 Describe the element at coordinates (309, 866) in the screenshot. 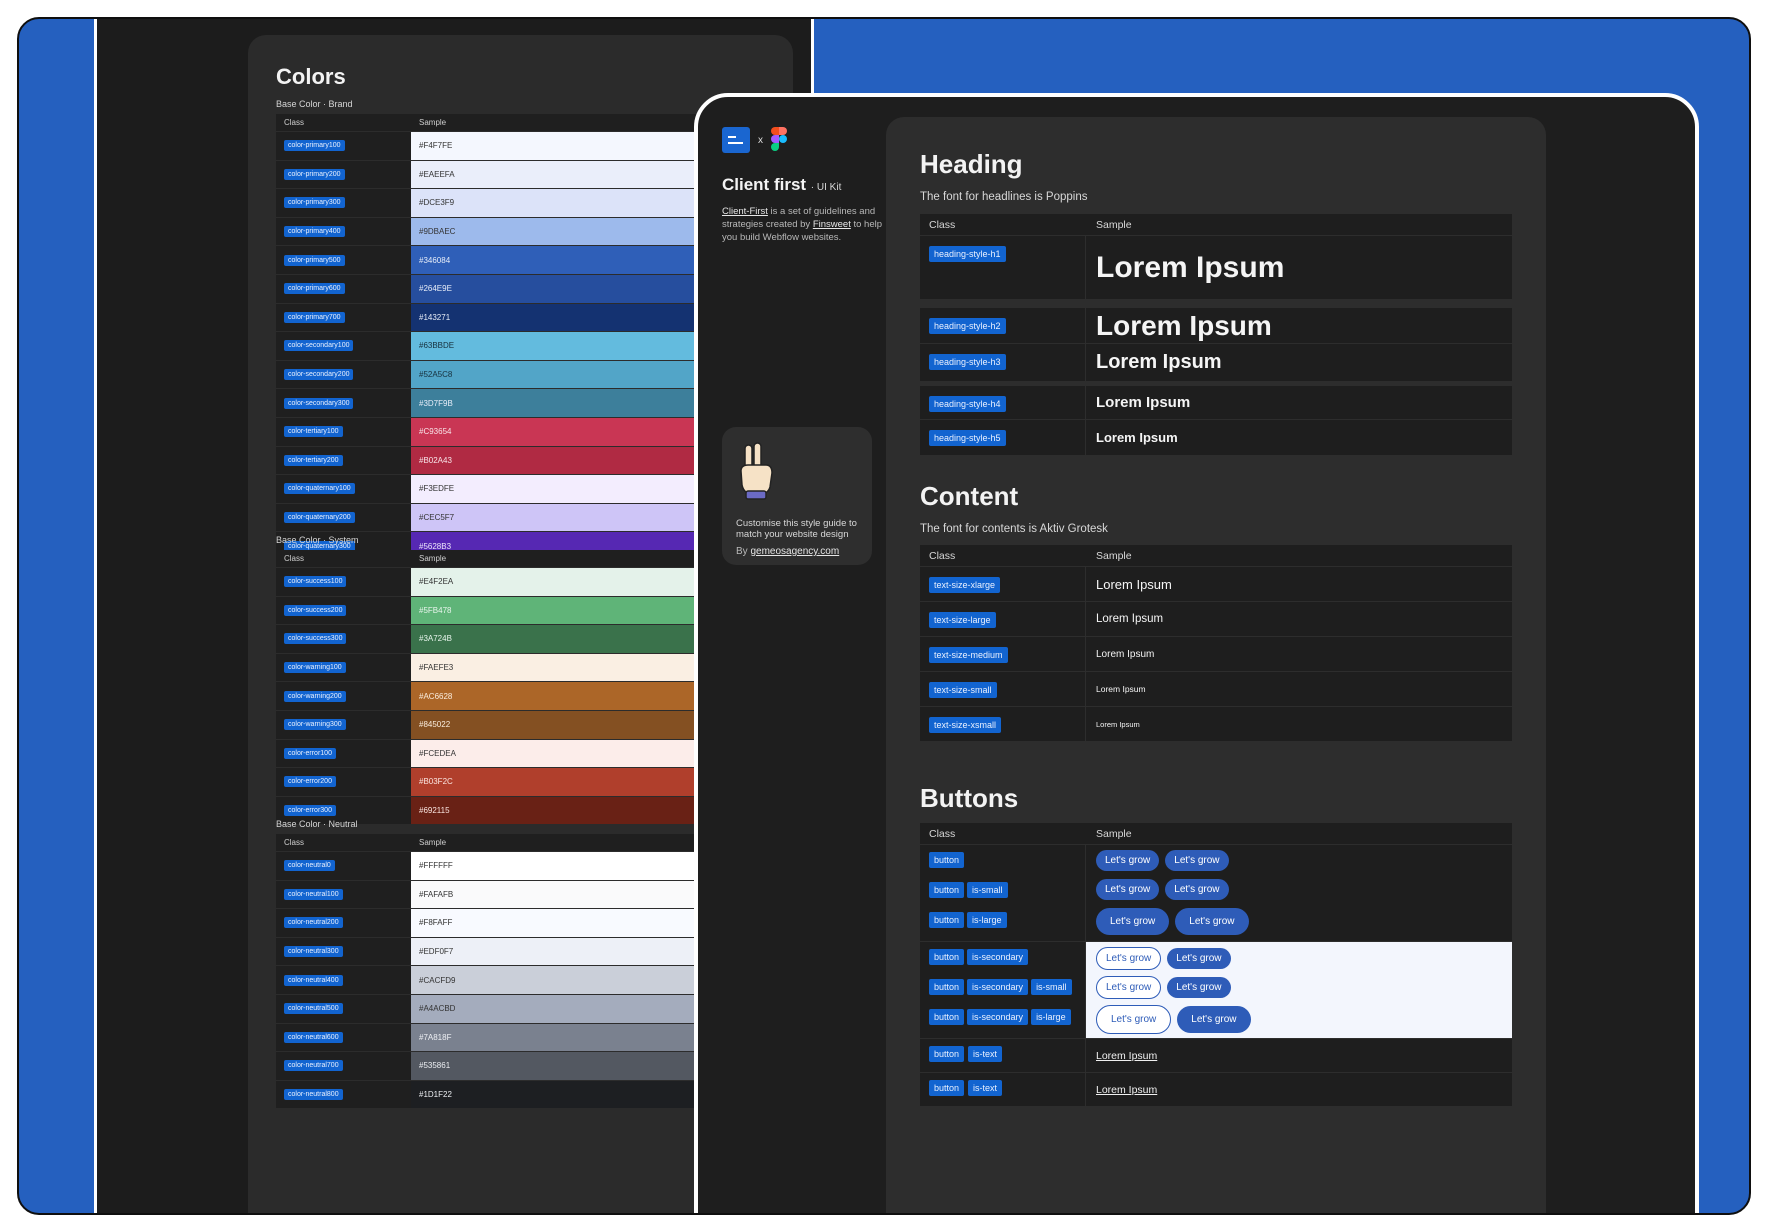

I see `class-tag: color-neutral0` at that location.